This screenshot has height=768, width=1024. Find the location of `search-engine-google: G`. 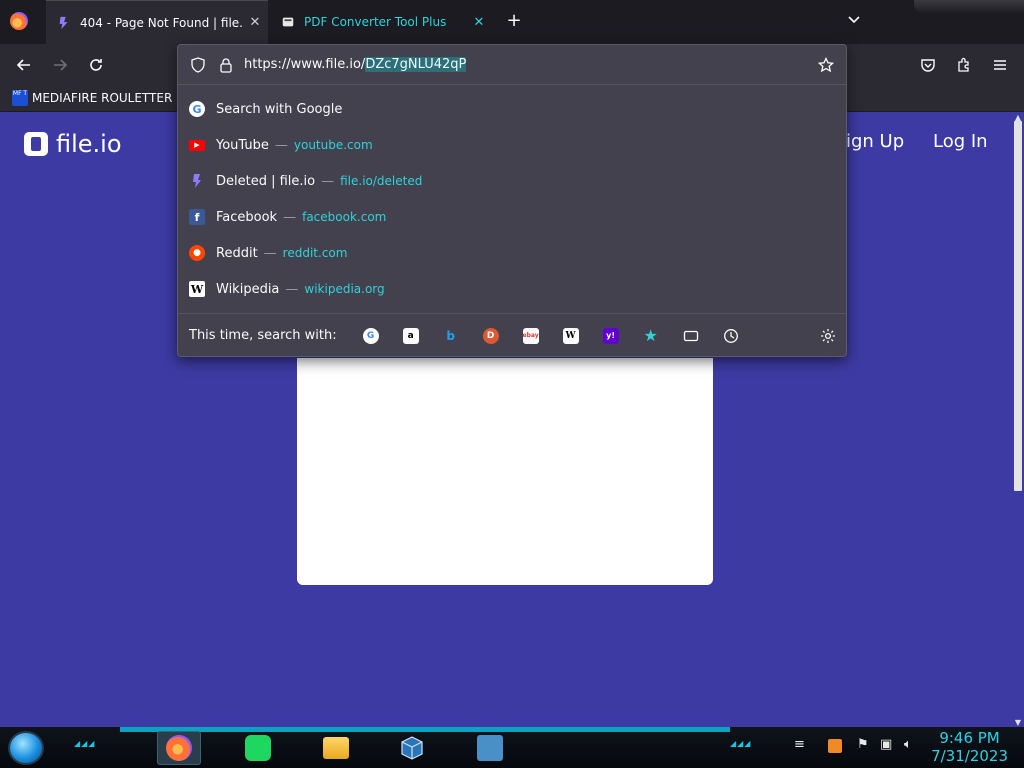

search-engine-google: G is located at coordinates (371, 336).